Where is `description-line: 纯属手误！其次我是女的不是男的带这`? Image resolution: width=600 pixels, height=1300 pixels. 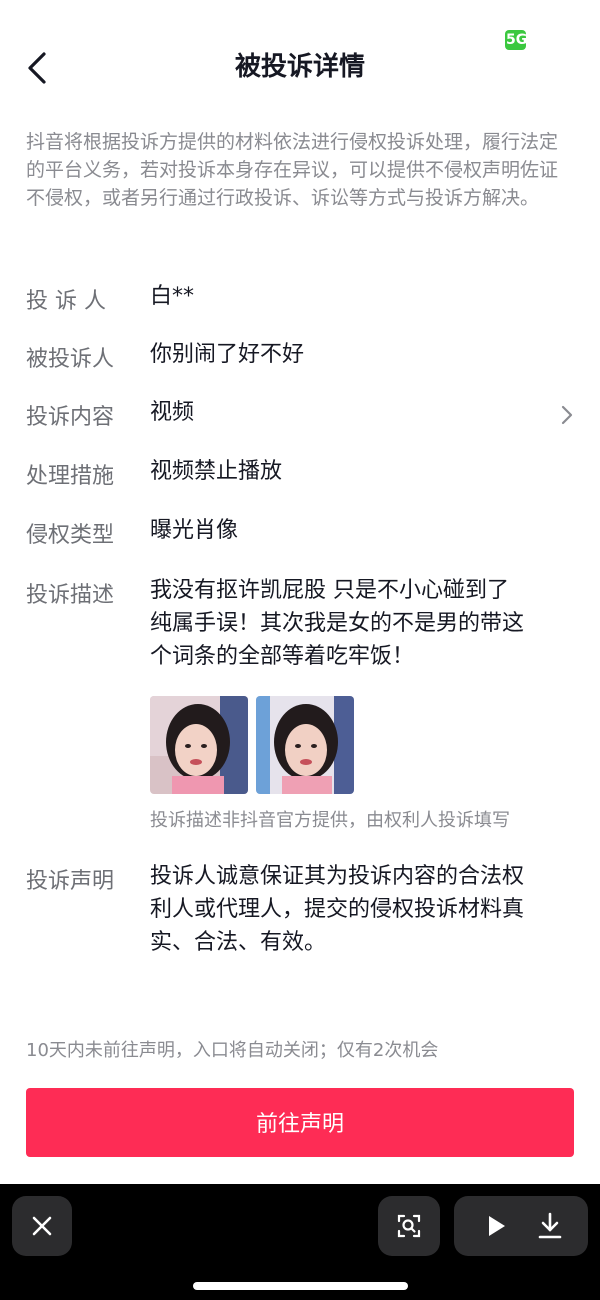 description-line: 纯属手误！其次我是女的不是男的带这 is located at coordinates (337, 623).